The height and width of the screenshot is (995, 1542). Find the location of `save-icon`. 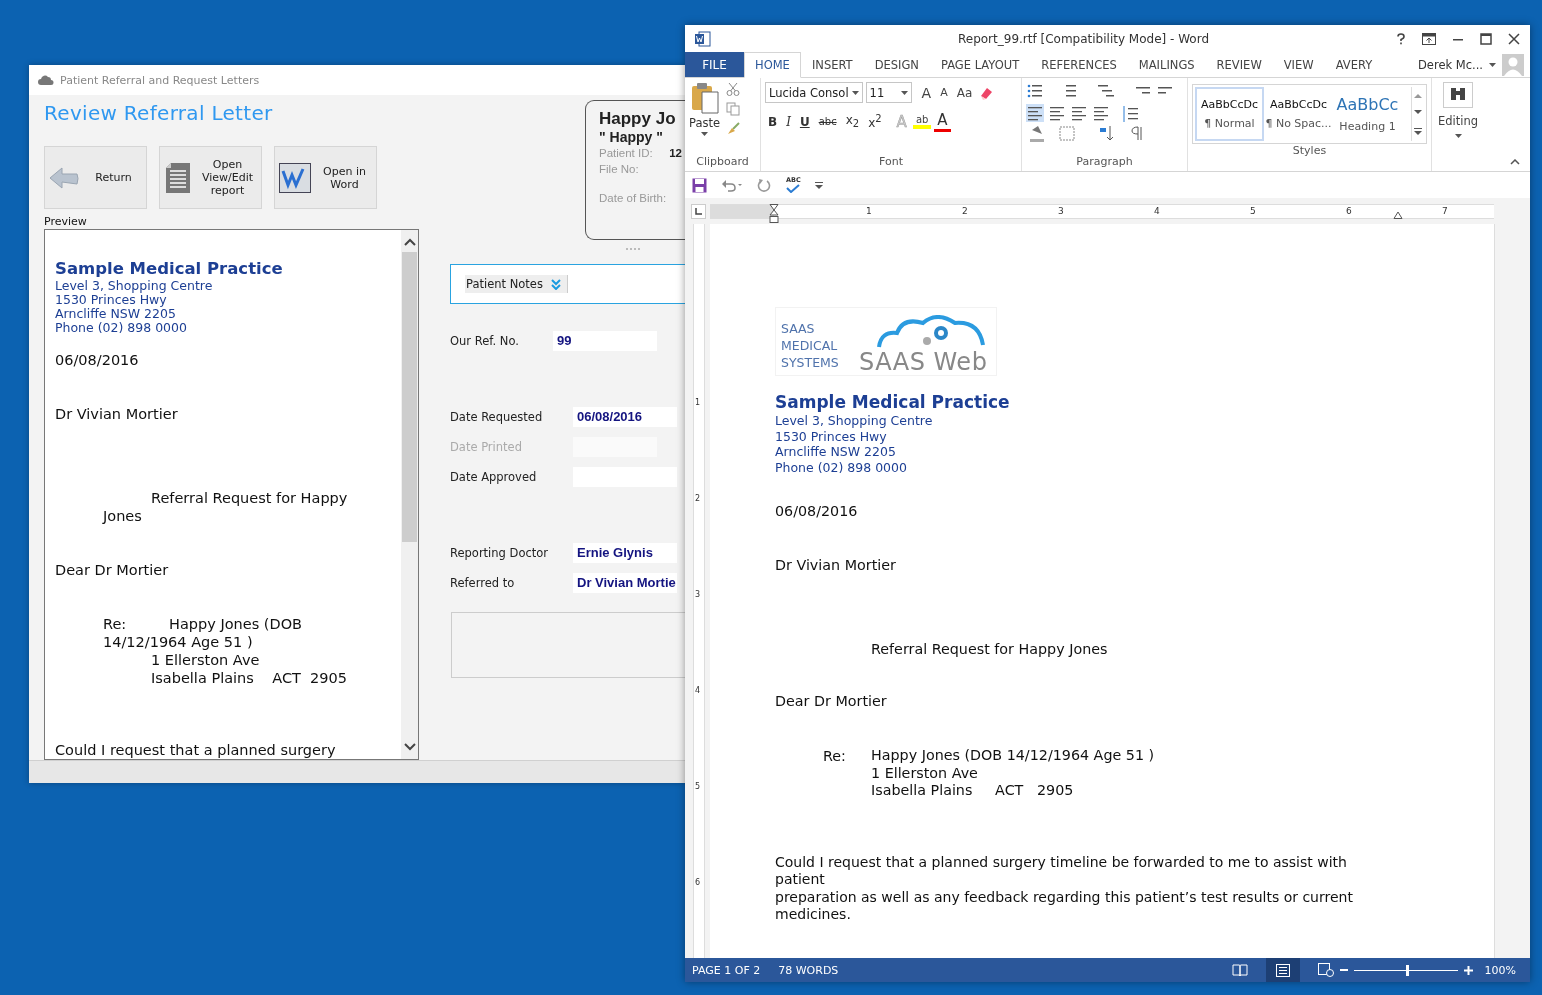

save-icon is located at coordinates (699, 185).